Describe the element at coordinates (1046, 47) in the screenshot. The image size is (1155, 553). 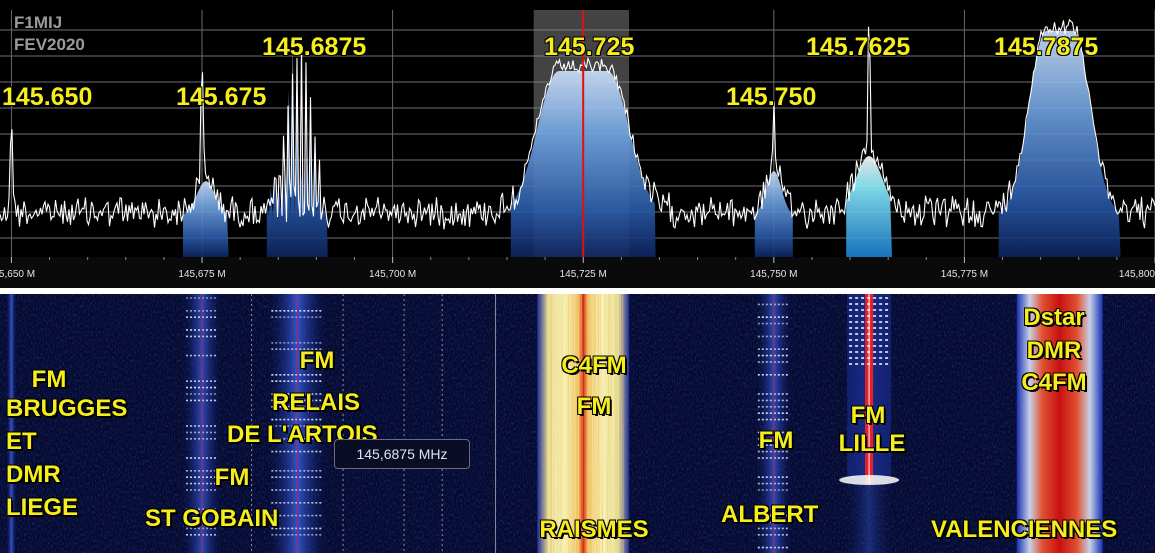
I see `peak-label-1457875: 145.7875` at that location.